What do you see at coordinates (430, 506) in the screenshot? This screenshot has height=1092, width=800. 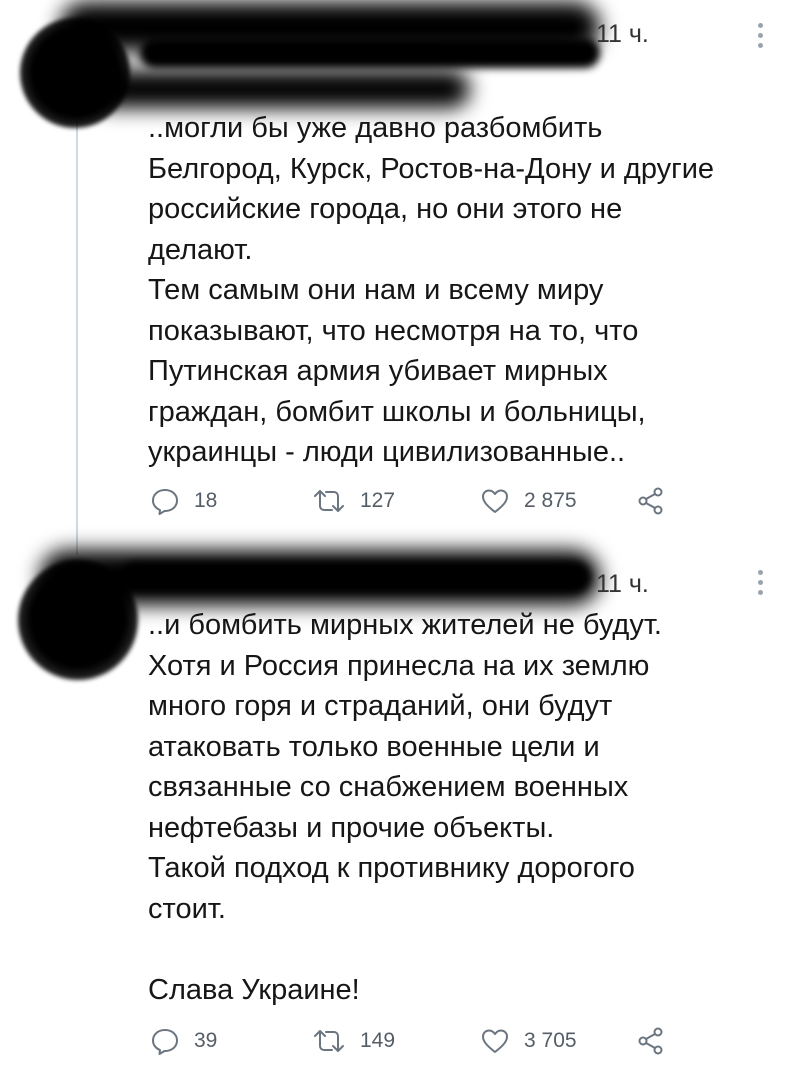 I see `tweet-actions: 18 127 2 875` at bounding box center [430, 506].